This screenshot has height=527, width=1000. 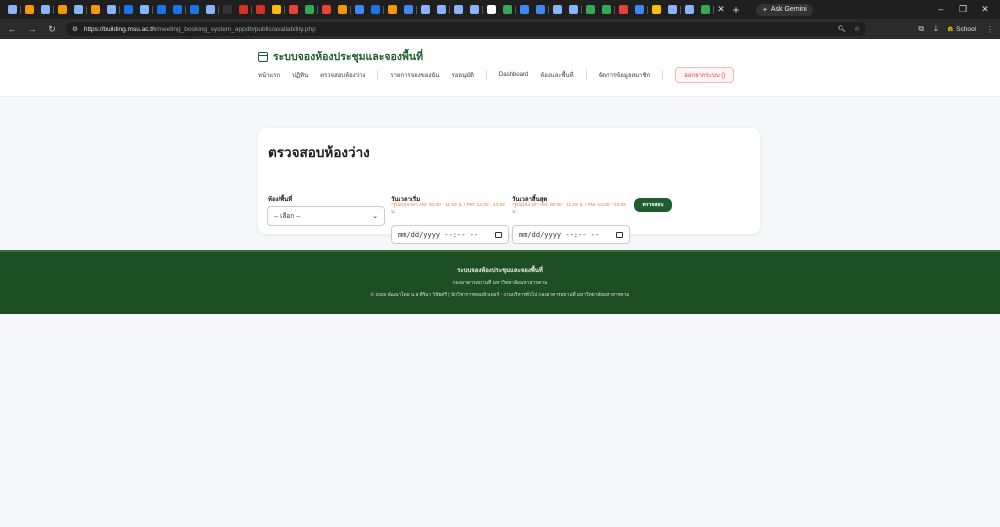 What do you see at coordinates (941, 9) in the screenshot?
I see `minimize-button: –` at bounding box center [941, 9].